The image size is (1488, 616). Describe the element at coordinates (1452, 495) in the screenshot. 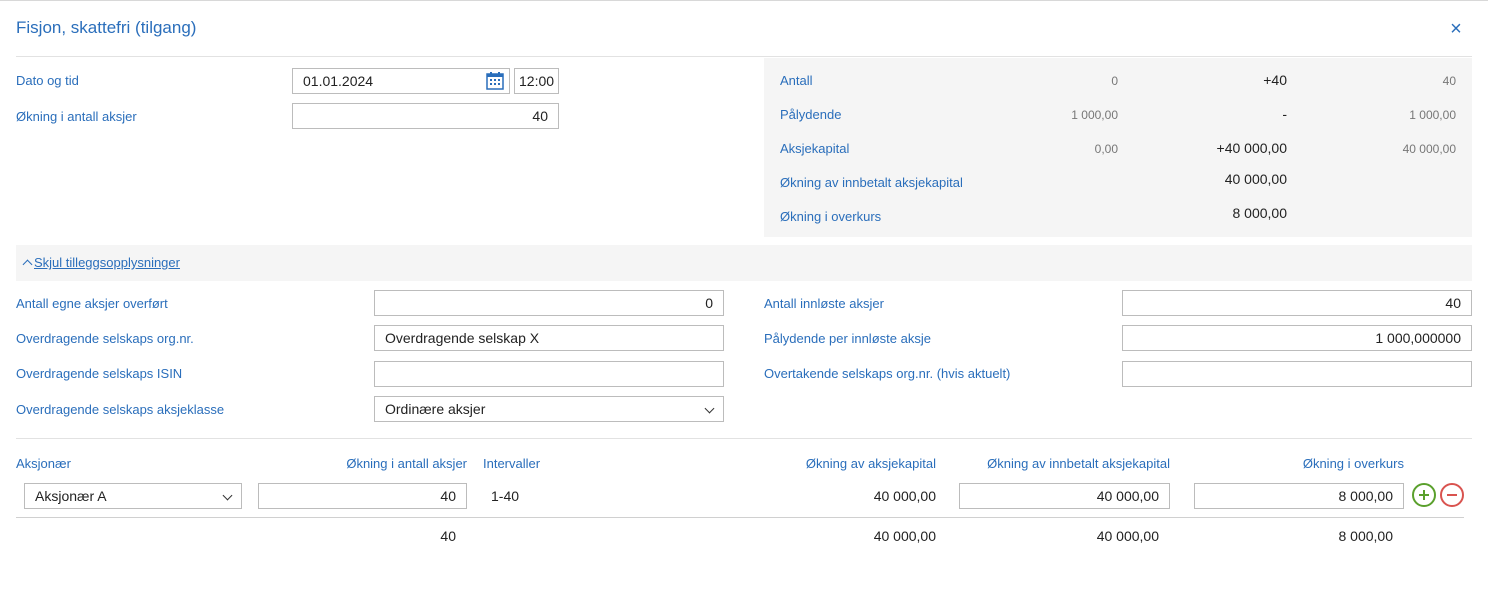

I see `minus-circle-icon` at that location.